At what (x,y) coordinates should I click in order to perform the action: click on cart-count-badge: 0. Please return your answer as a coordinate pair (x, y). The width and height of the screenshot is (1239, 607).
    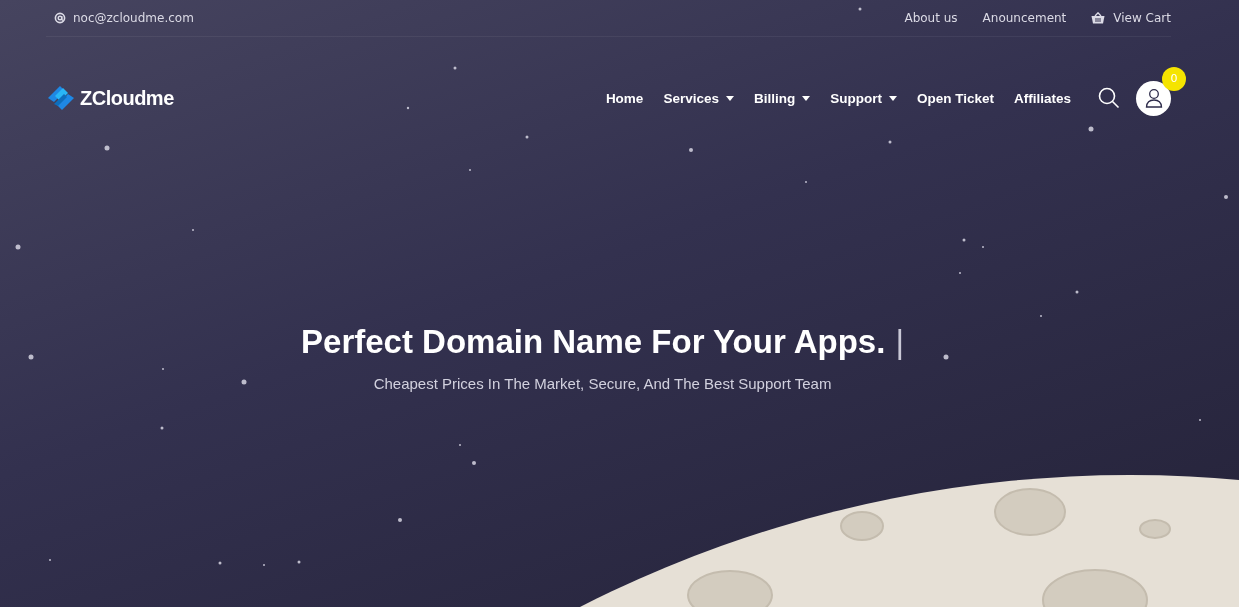
    Looking at the image, I should click on (1174, 78).